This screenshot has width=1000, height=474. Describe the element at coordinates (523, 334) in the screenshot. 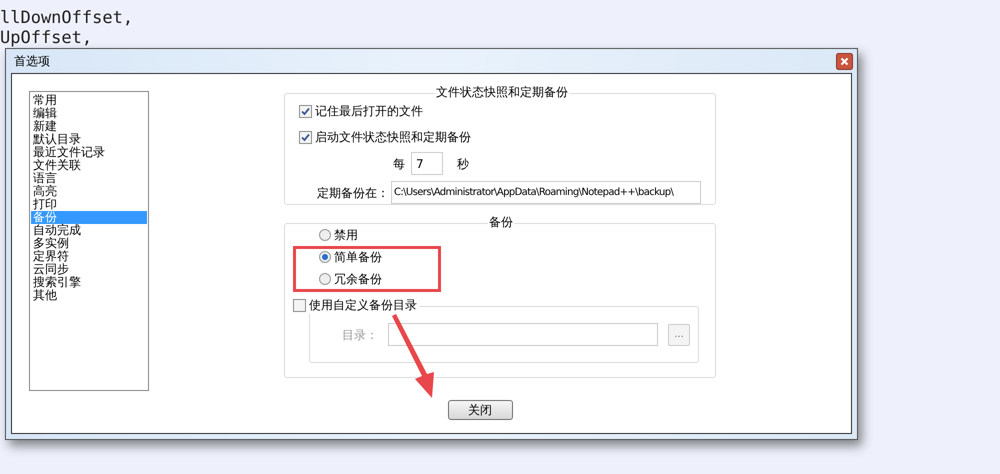

I see `directory-field` at that location.